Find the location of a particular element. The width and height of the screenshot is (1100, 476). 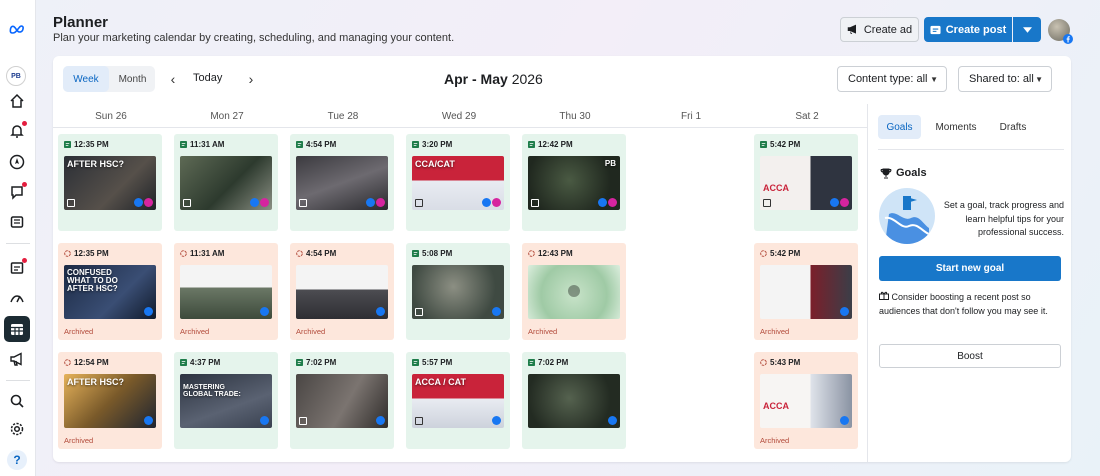

left-rail: PB ? is located at coordinates (18, 238).